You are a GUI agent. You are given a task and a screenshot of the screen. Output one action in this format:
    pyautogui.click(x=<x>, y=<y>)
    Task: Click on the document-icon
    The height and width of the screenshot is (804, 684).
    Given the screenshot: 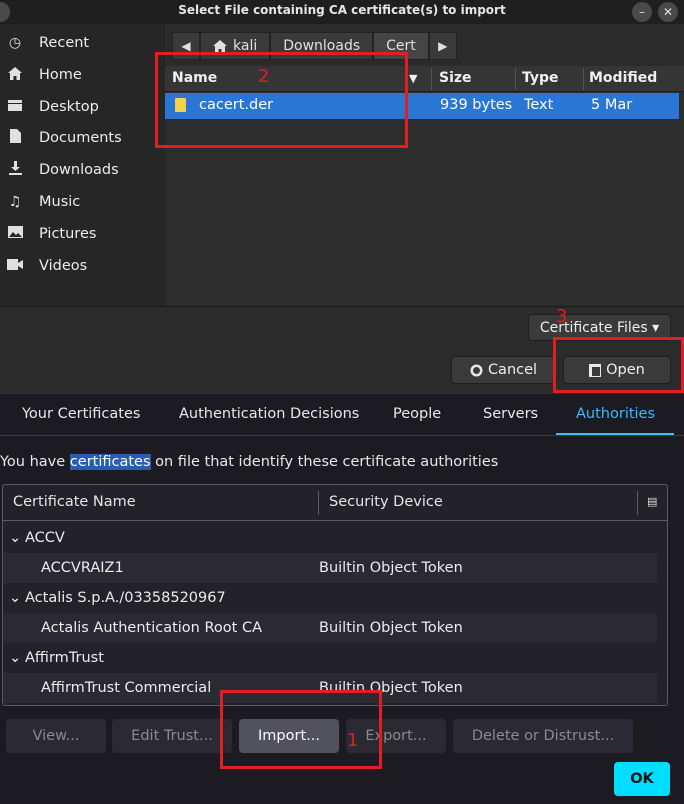 What is the action you would take?
    pyautogui.click(x=15, y=138)
    